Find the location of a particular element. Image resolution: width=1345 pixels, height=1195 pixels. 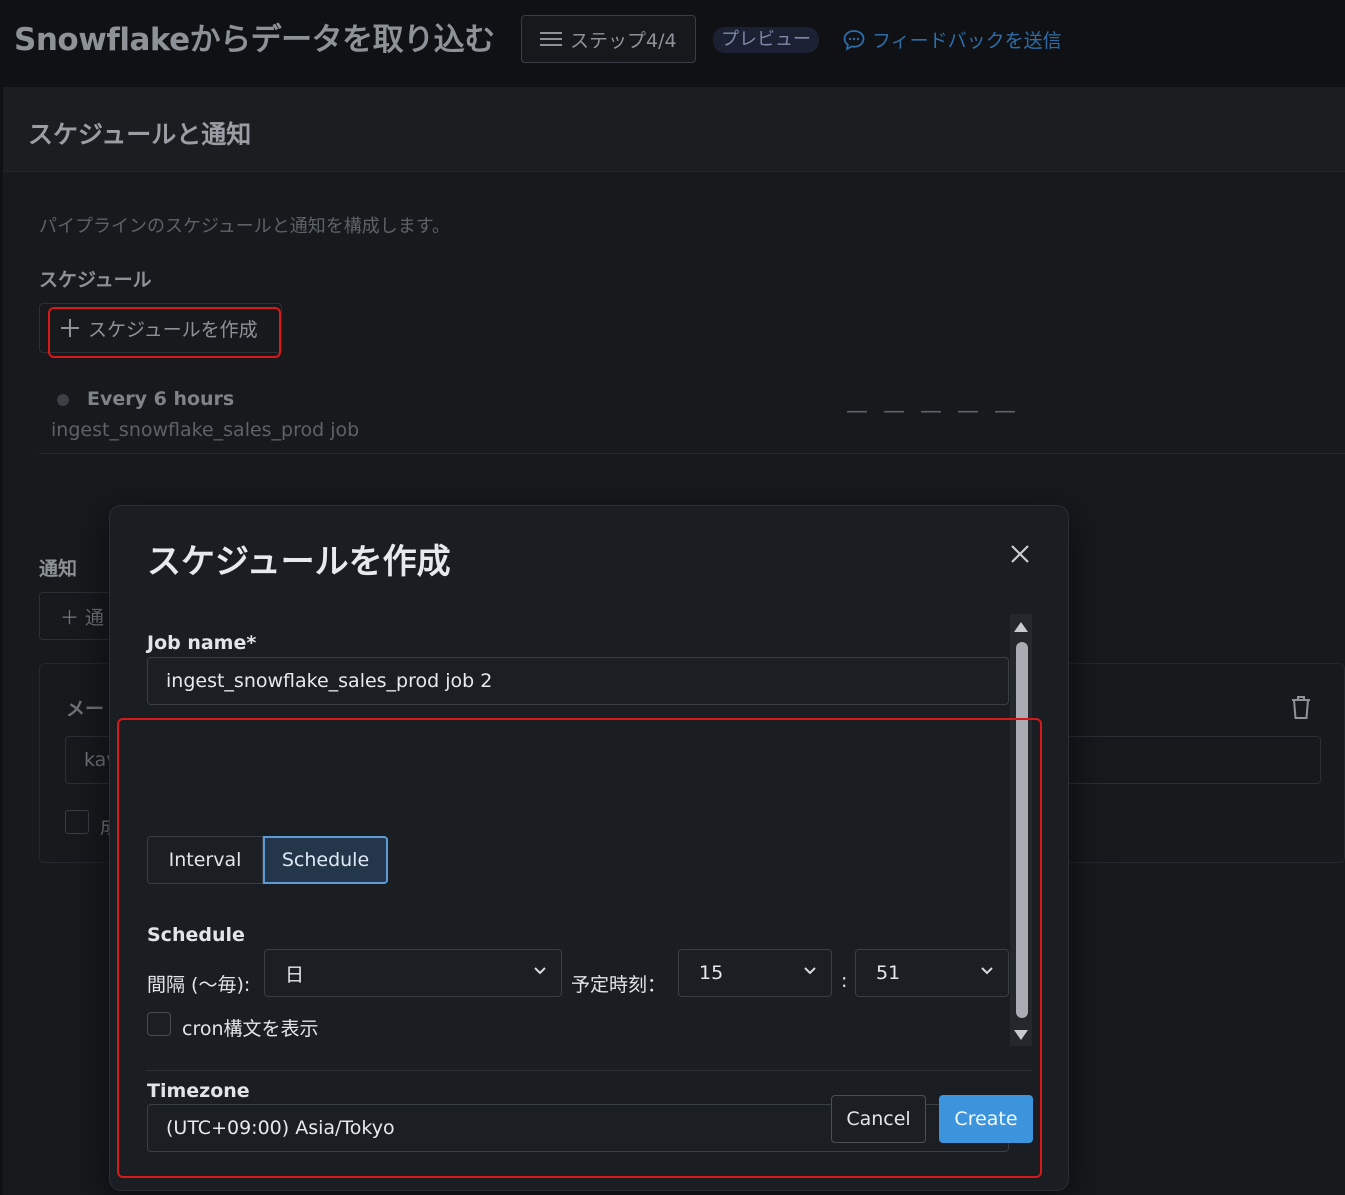

modal-title: スケジュールを作成 is located at coordinates (299, 562).